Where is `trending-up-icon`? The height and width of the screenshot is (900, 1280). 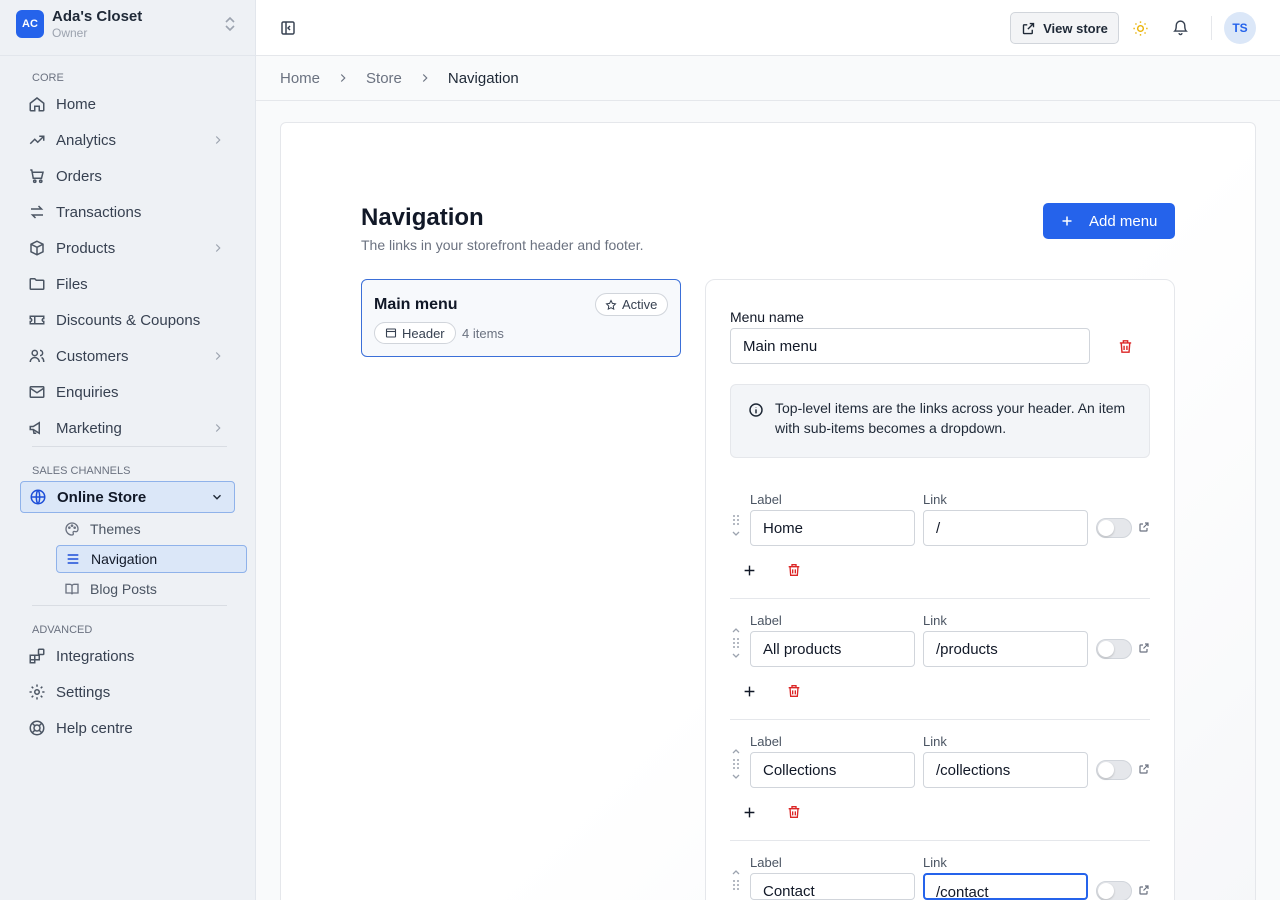 trending-up-icon is located at coordinates (37, 140).